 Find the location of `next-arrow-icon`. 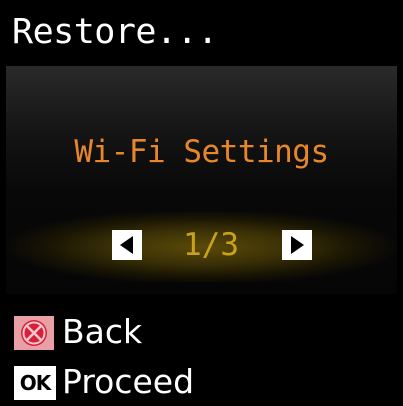

next-arrow-icon is located at coordinates (297, 245).